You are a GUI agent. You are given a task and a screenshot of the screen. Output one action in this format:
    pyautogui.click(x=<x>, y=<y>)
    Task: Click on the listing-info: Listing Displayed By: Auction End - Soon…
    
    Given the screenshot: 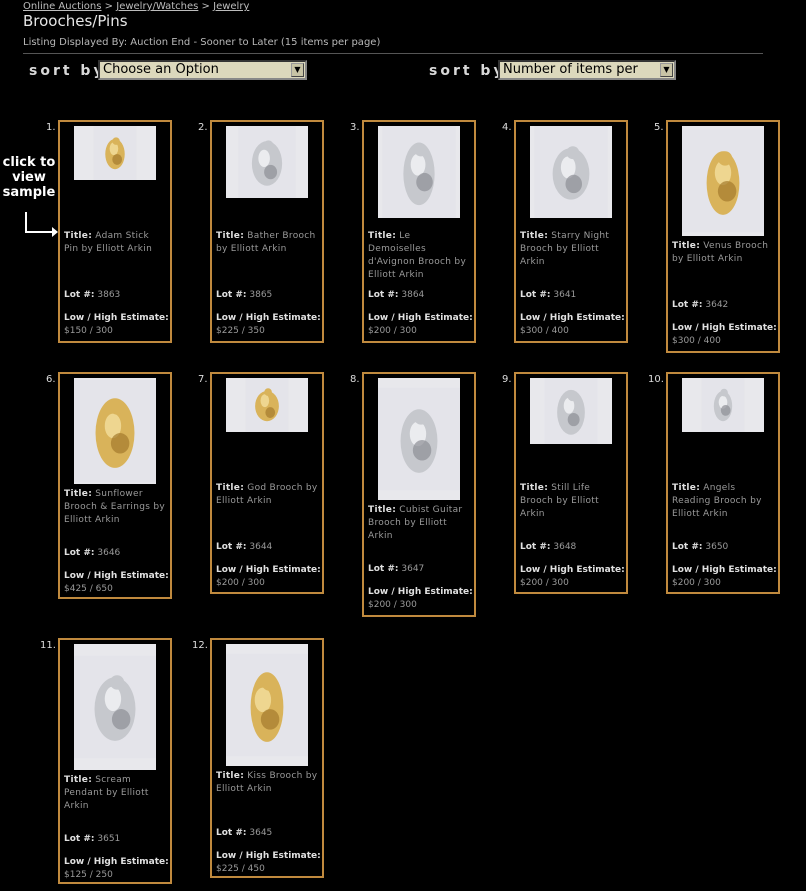 What is the action you would take?
    pyautogui.click(x=202, y=42)
    